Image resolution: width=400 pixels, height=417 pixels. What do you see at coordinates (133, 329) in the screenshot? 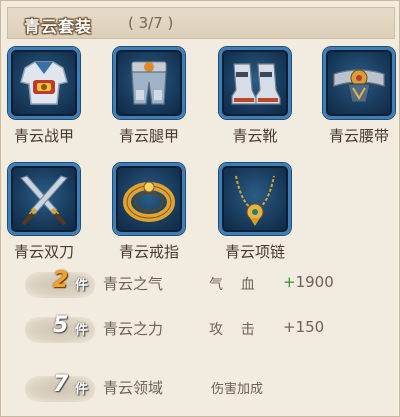
I see `bonus-name: 青云之力` at bounding box center [133, 329].